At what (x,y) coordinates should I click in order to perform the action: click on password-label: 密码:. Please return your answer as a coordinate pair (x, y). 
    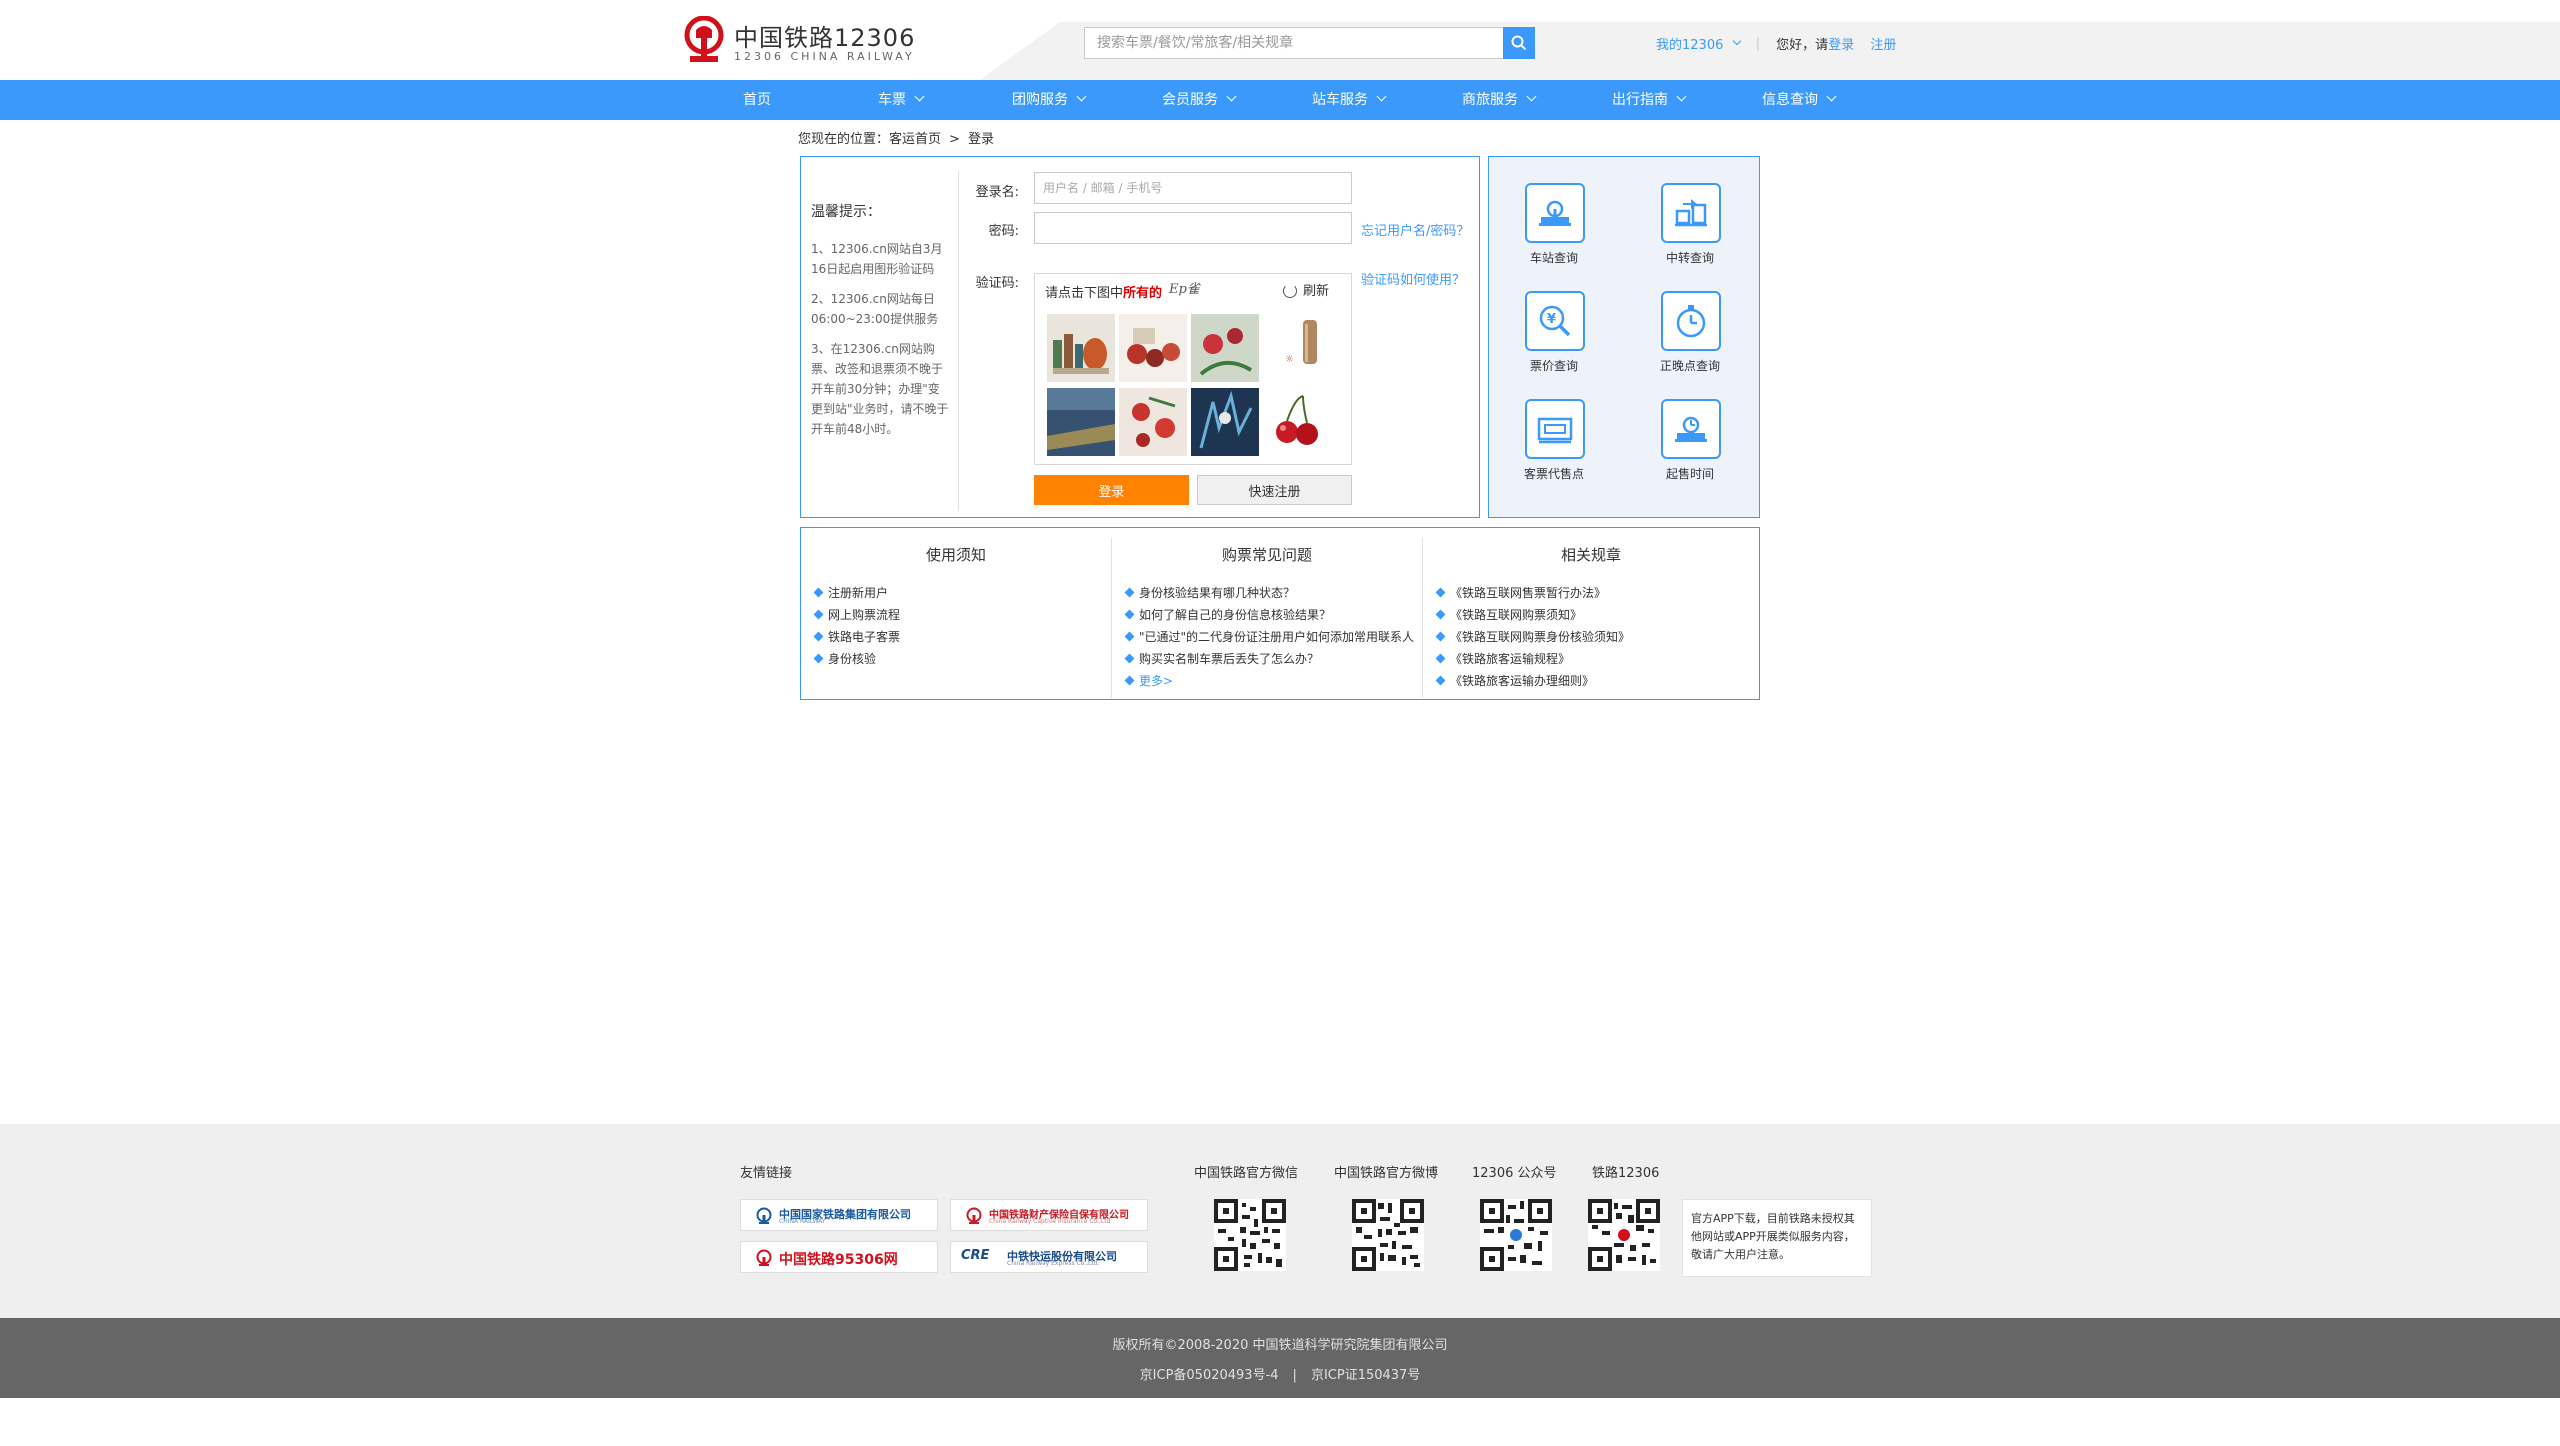
    Looking at the image, I should click on (1003, 231).